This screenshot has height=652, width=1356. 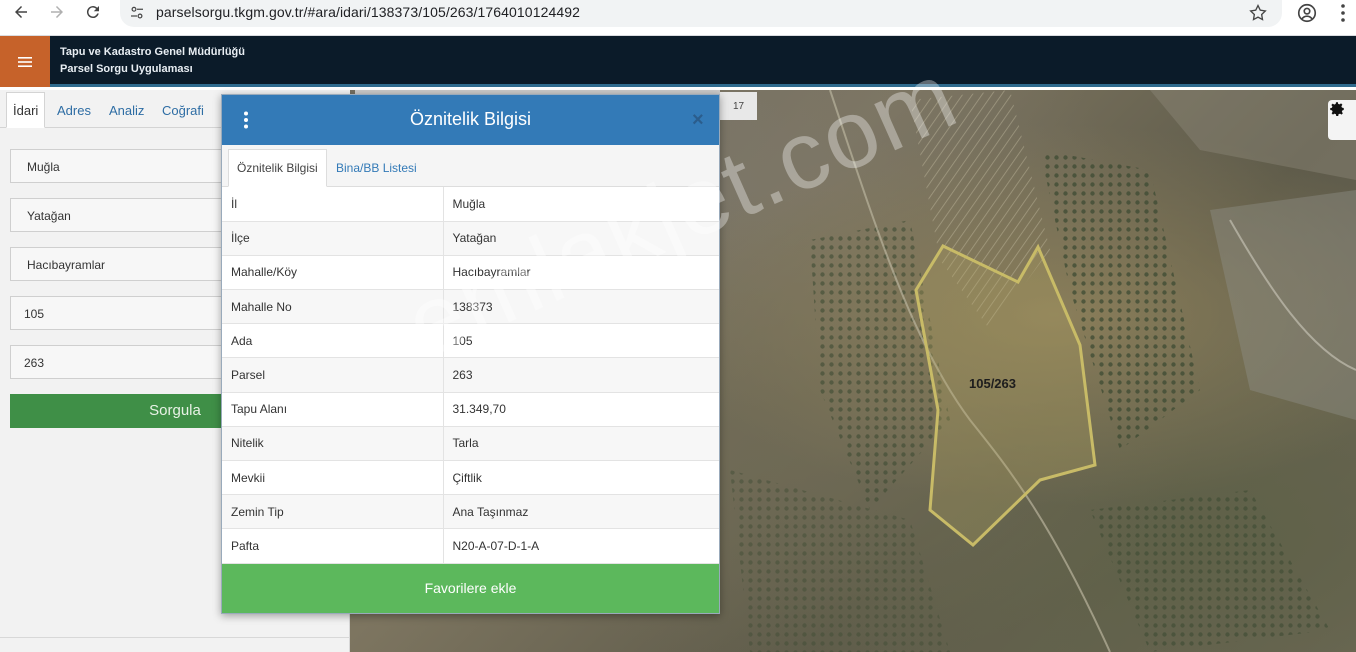 I want to click on zoom-level-box: 17, so click(x=738, y=106).